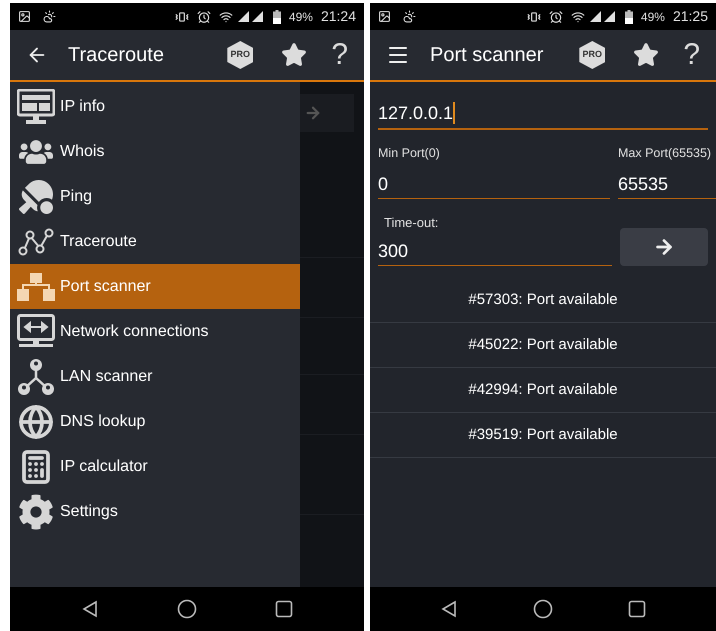 The image size is (716, 631). Describe the element at coordinates (155, 196) in the screenshot. I see `drawer-item: Ping` at that location.